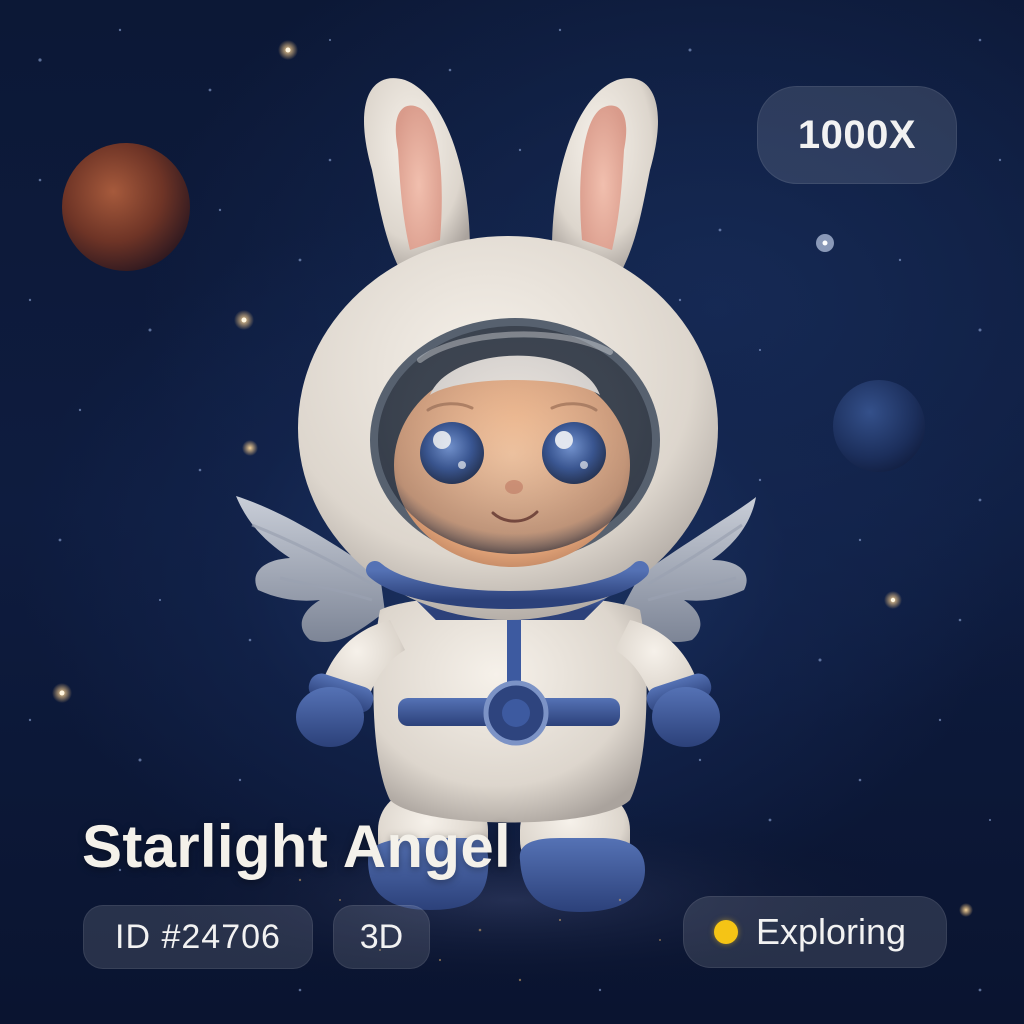 Image resolution: width=1024 pixels, height=1024 pixels. I want to click on status-label: Exploring, so click(831, 931).